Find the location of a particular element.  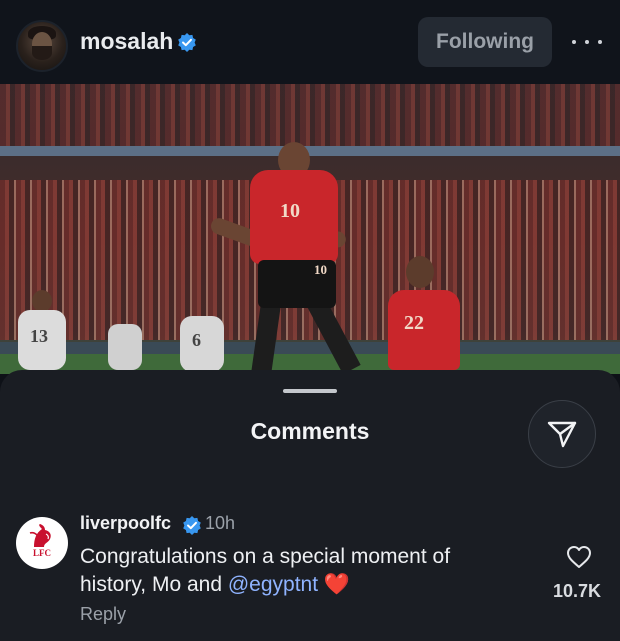

mention-link: @egyptnt is located at coordinates (273, 584).